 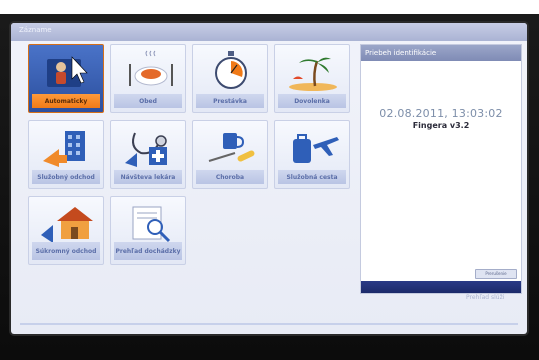 I want to click on tile-sukromny-odchod: Súkromný odchod, so click(x=66, y=230).